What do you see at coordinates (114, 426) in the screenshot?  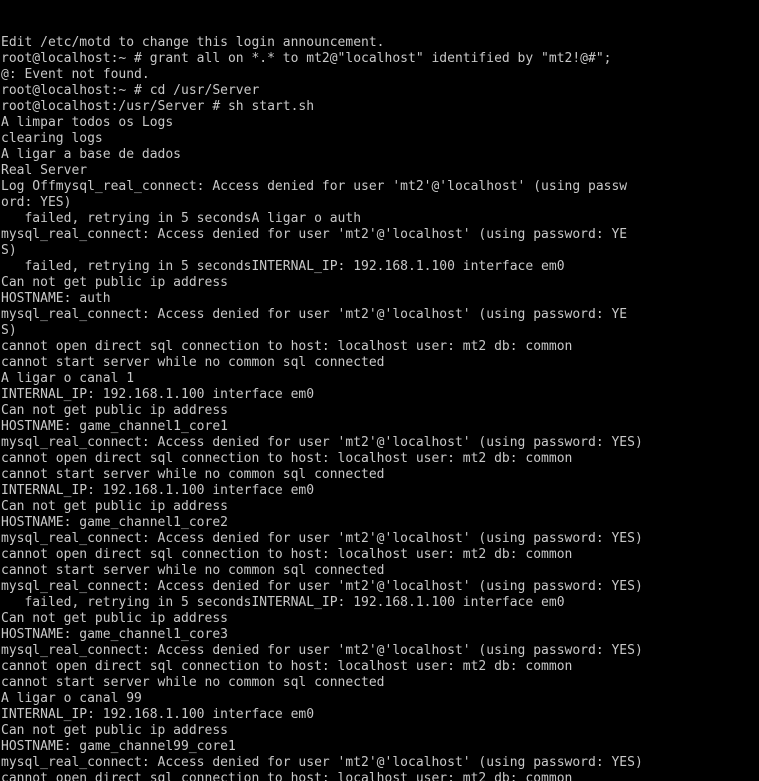 I see `terminal-line: HOSTNAME: game_channel1_core1` at bounding box center [114, 426].